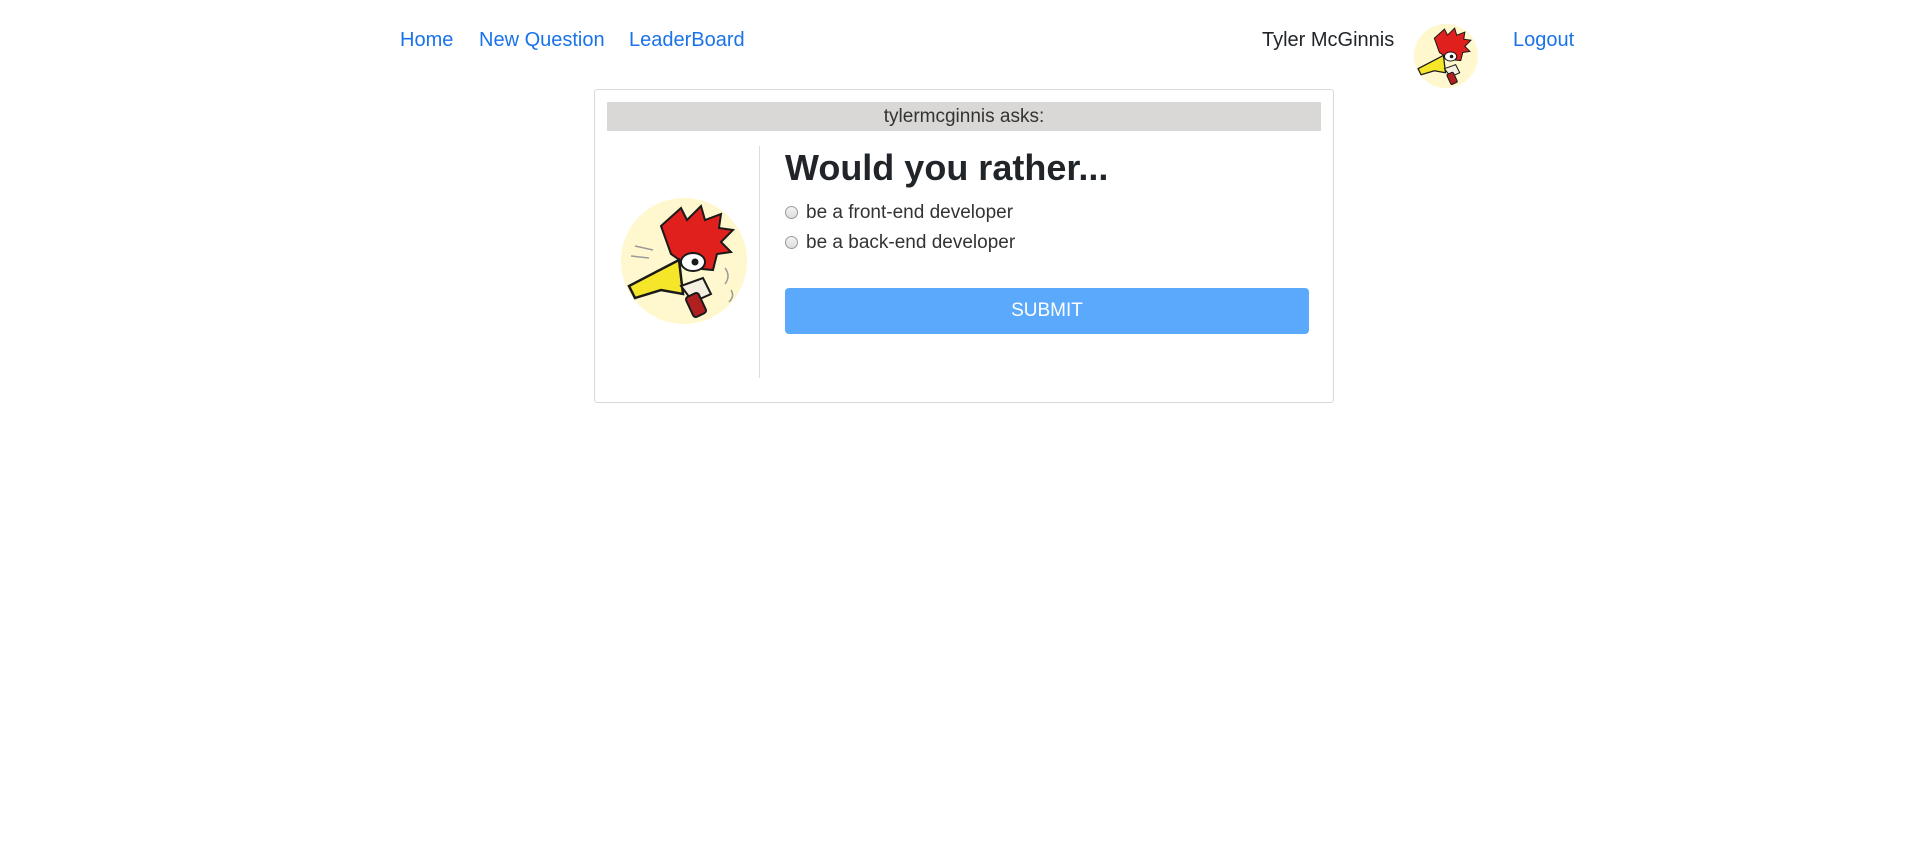  Describe the element at coordinates (964, 116) in the screenshot. I see `question-author-header: tylermcginnis asks:` at that location.